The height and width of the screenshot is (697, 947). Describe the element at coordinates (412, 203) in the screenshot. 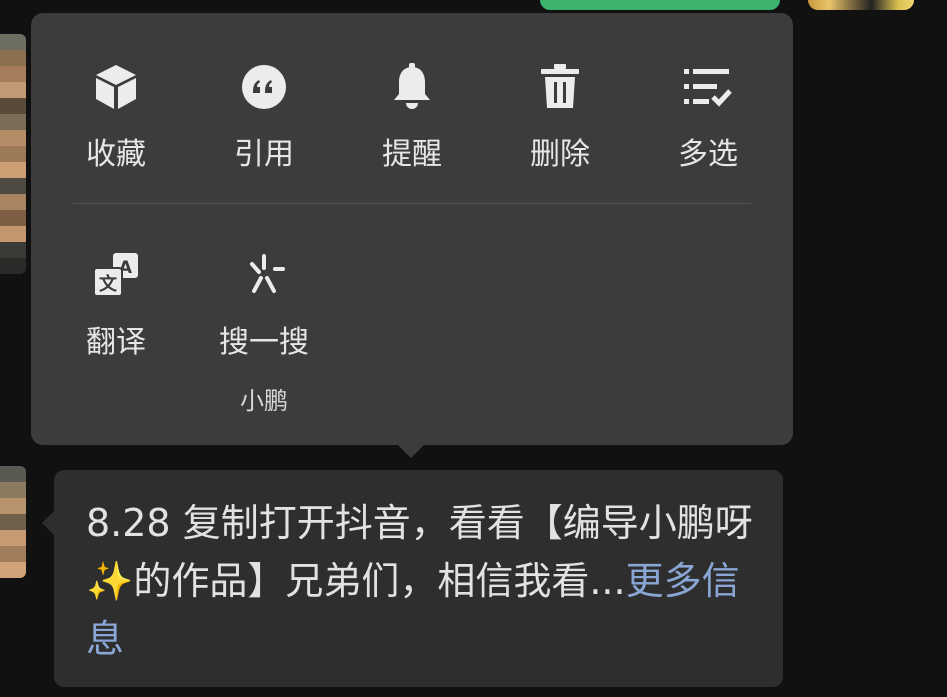

I see `menu-divider` at that location.